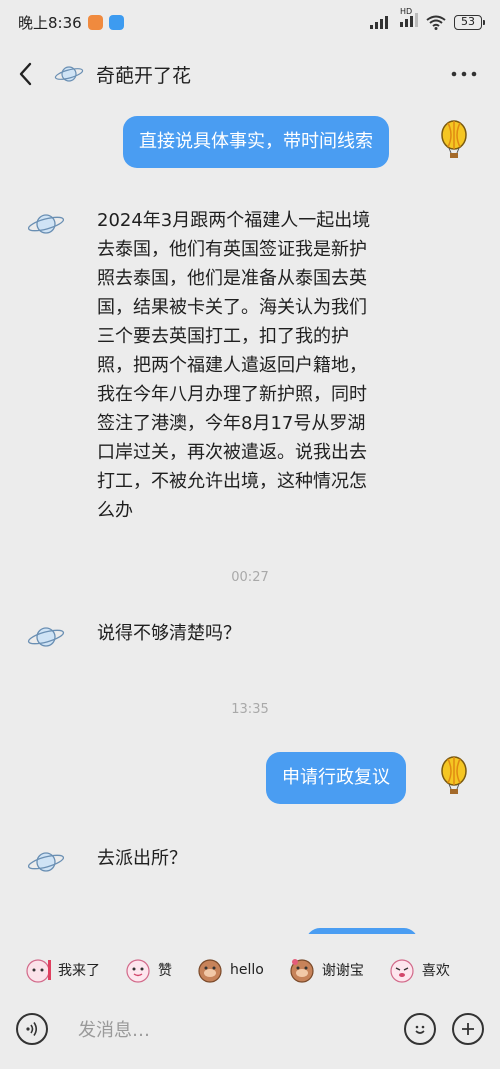  Describe the element at coordinates (223, 336) in the screenshot. I see `message-line: 三个要去英国打工，扣了我的护` at that location.